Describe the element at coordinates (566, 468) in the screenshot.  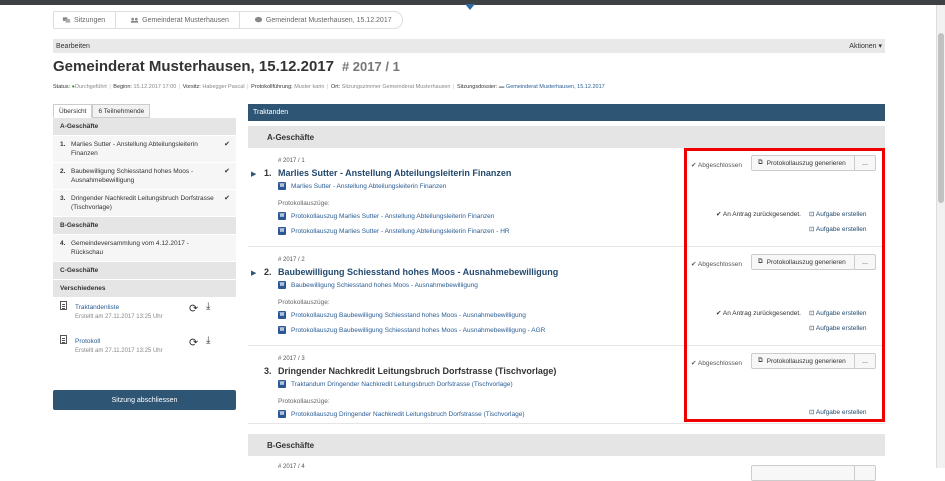
I see `agenda-entry: # 2017 / 4` at that location.